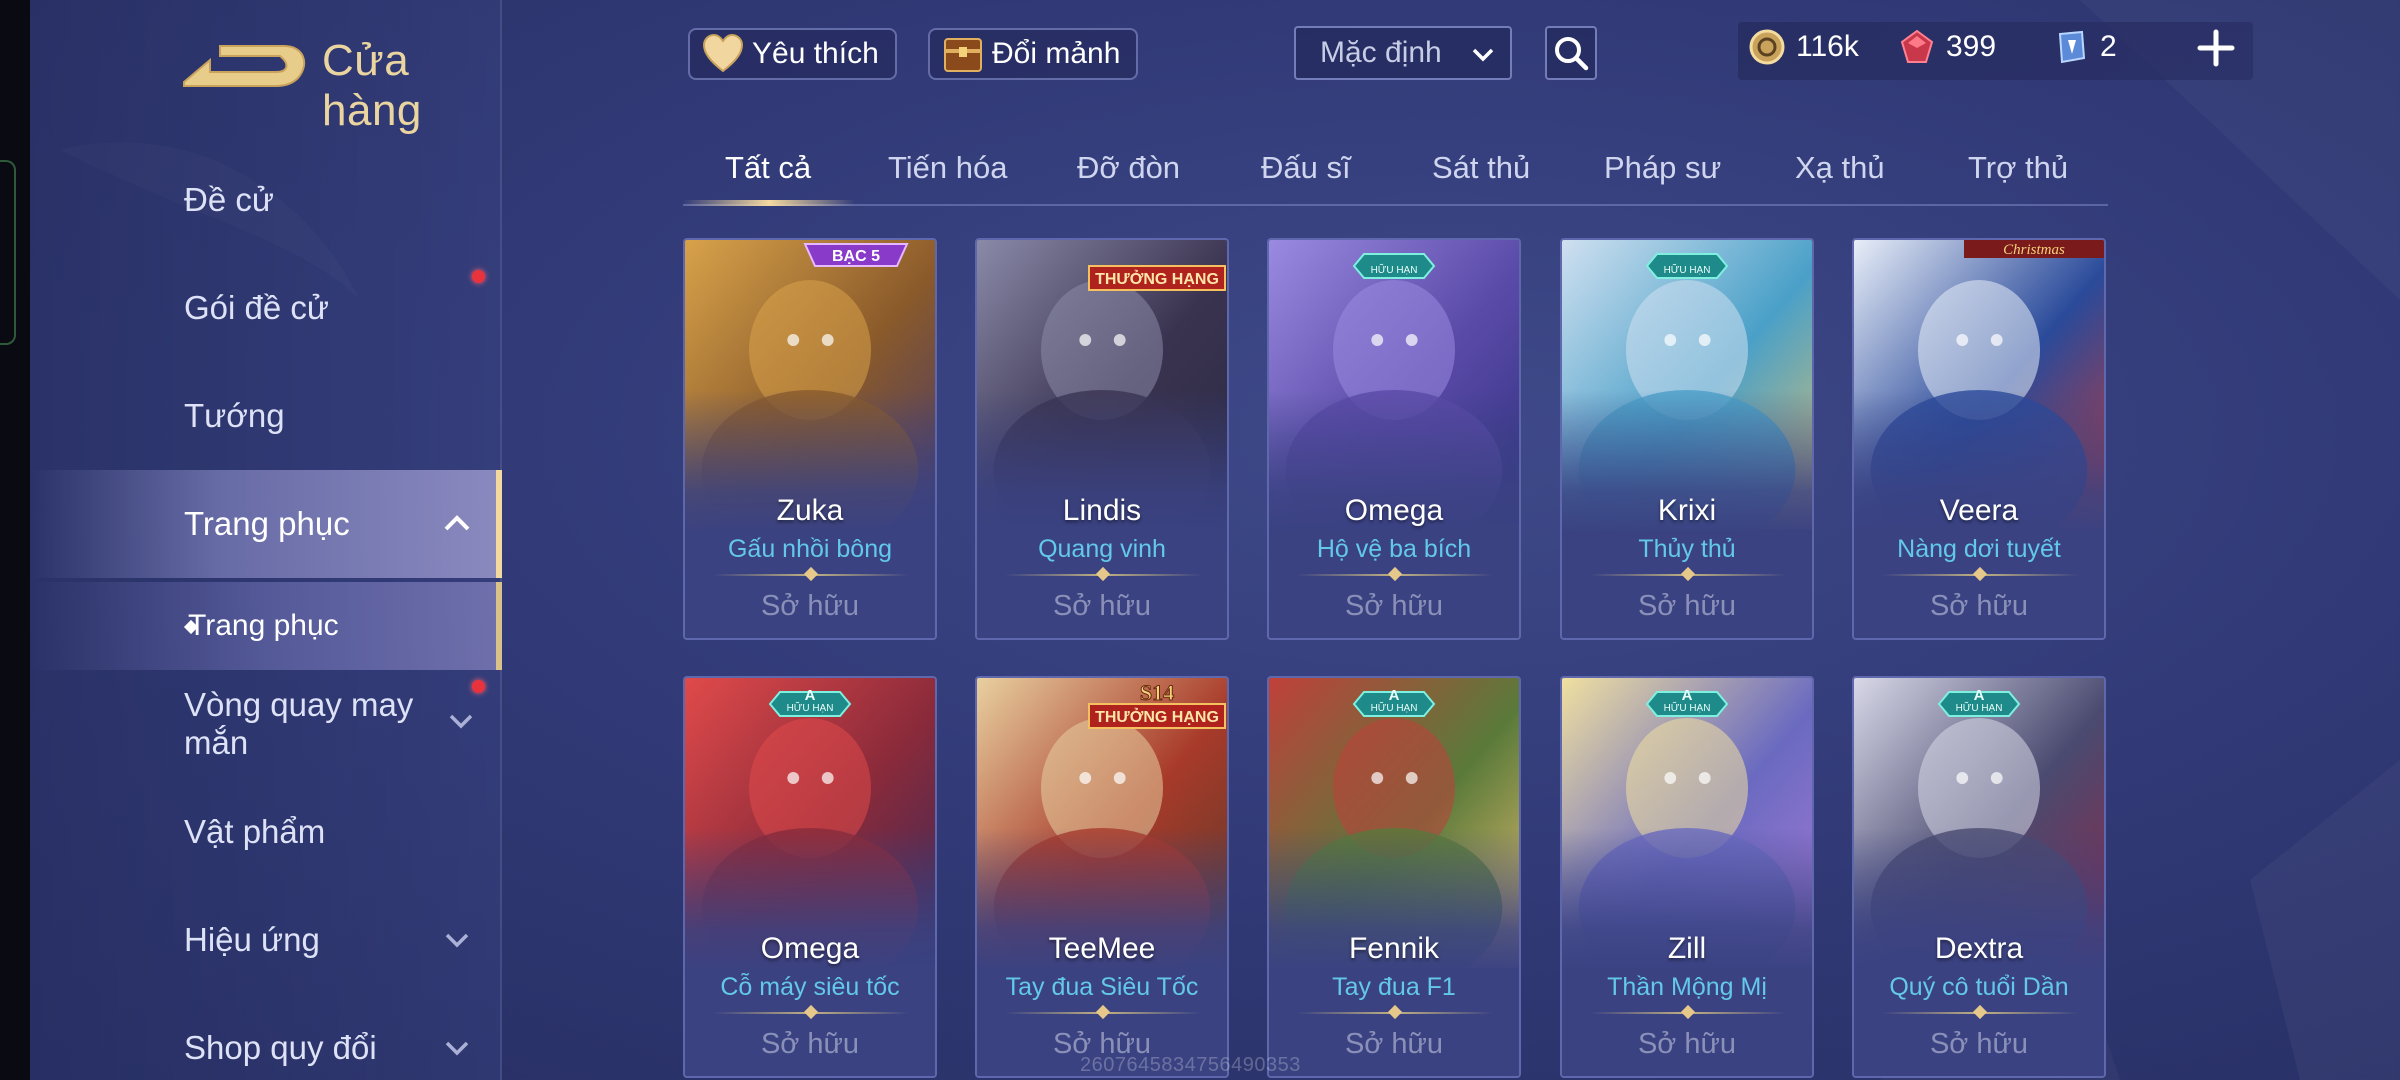 This screenshot has width=2400, height=1080. I want to click on skin-name: Cỗ máy siêu tốc, so click(810, 987).